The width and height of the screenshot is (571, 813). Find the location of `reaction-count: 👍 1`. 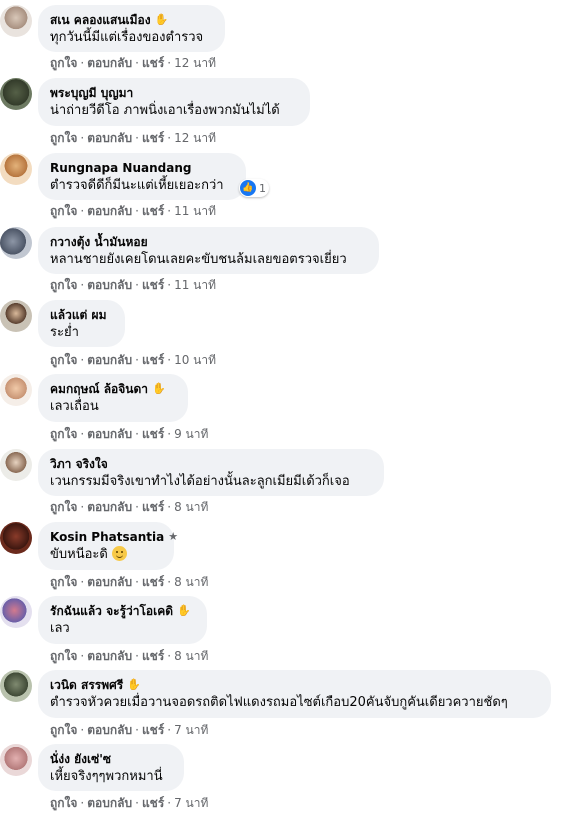

reaction-count: 👍 1 is located at coordinates (254, 188).